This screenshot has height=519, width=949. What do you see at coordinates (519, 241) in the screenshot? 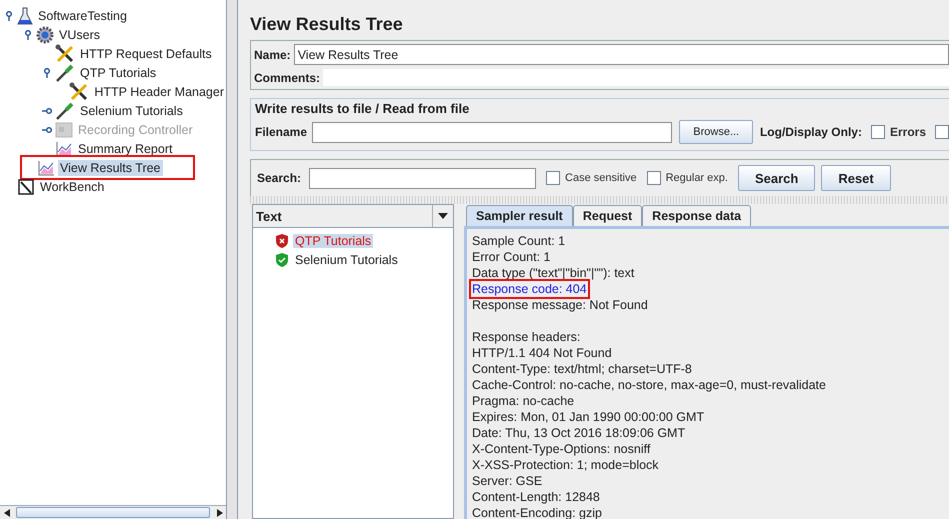
I see `result-text: Sample Count: 1` at bounding box center [519, 241].